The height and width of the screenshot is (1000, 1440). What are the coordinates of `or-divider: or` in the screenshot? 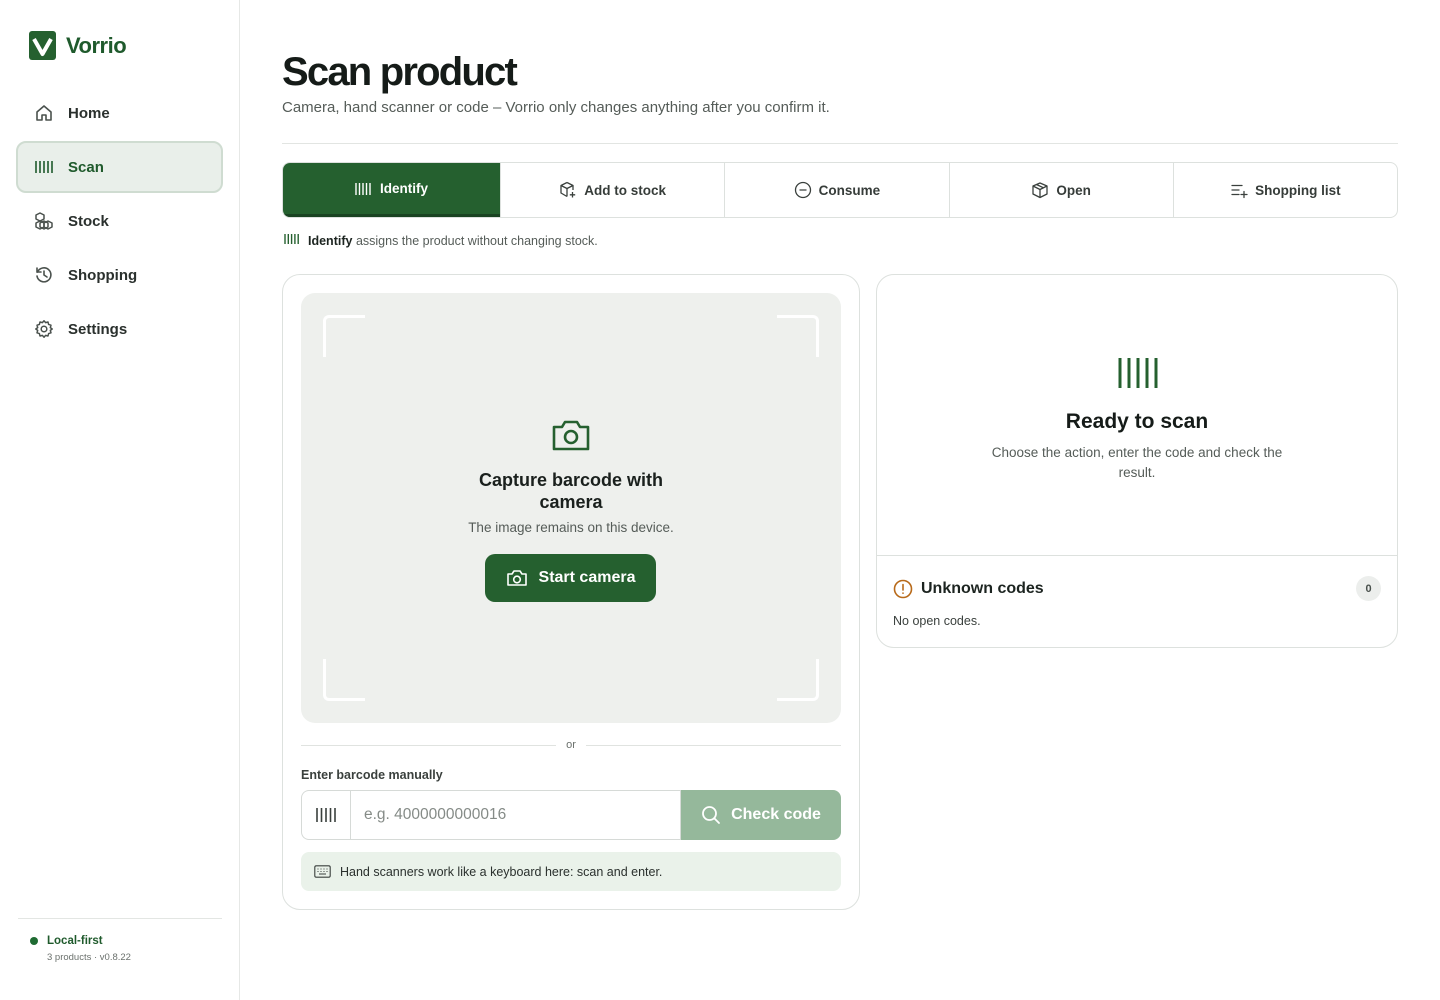 It's located at (571, 745).